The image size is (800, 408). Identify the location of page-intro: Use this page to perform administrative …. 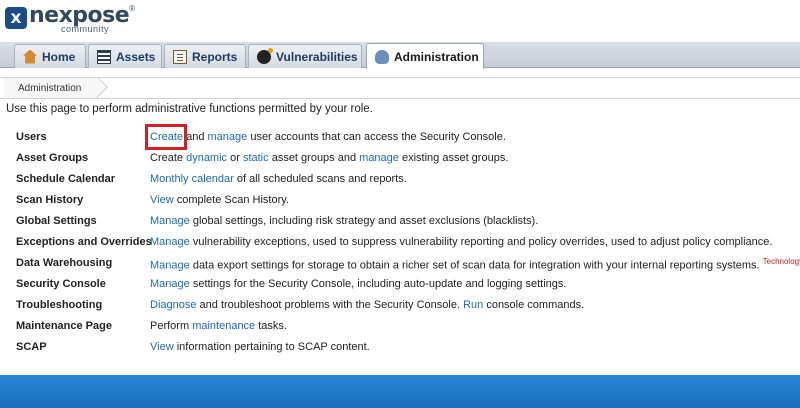
(189, 109).